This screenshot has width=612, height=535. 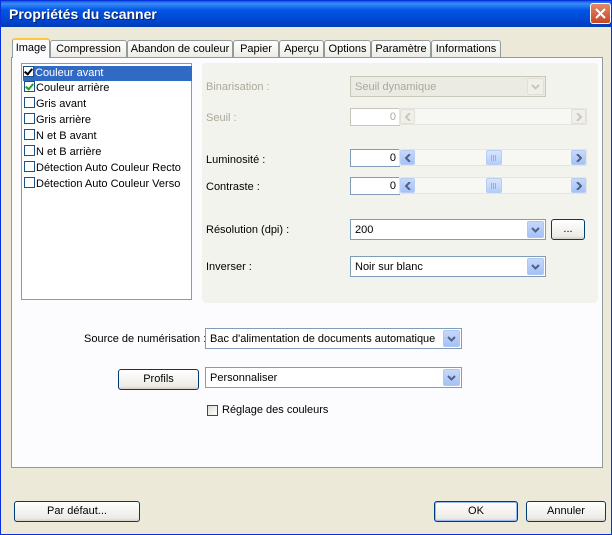 I want to click on title-bar: Propriétés du scanner, so click(x=306, y=14).